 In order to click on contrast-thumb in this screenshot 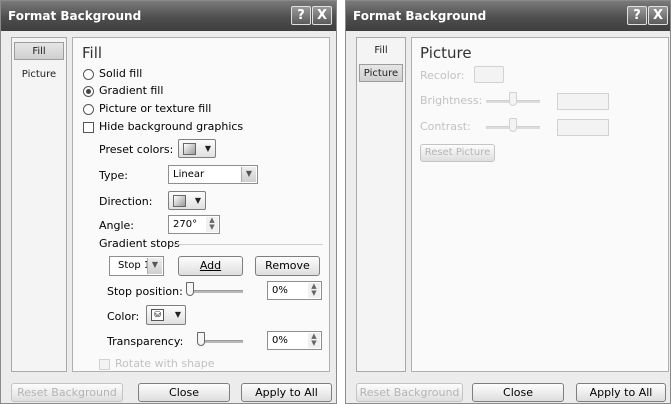, I will do `click(513, 125)`.